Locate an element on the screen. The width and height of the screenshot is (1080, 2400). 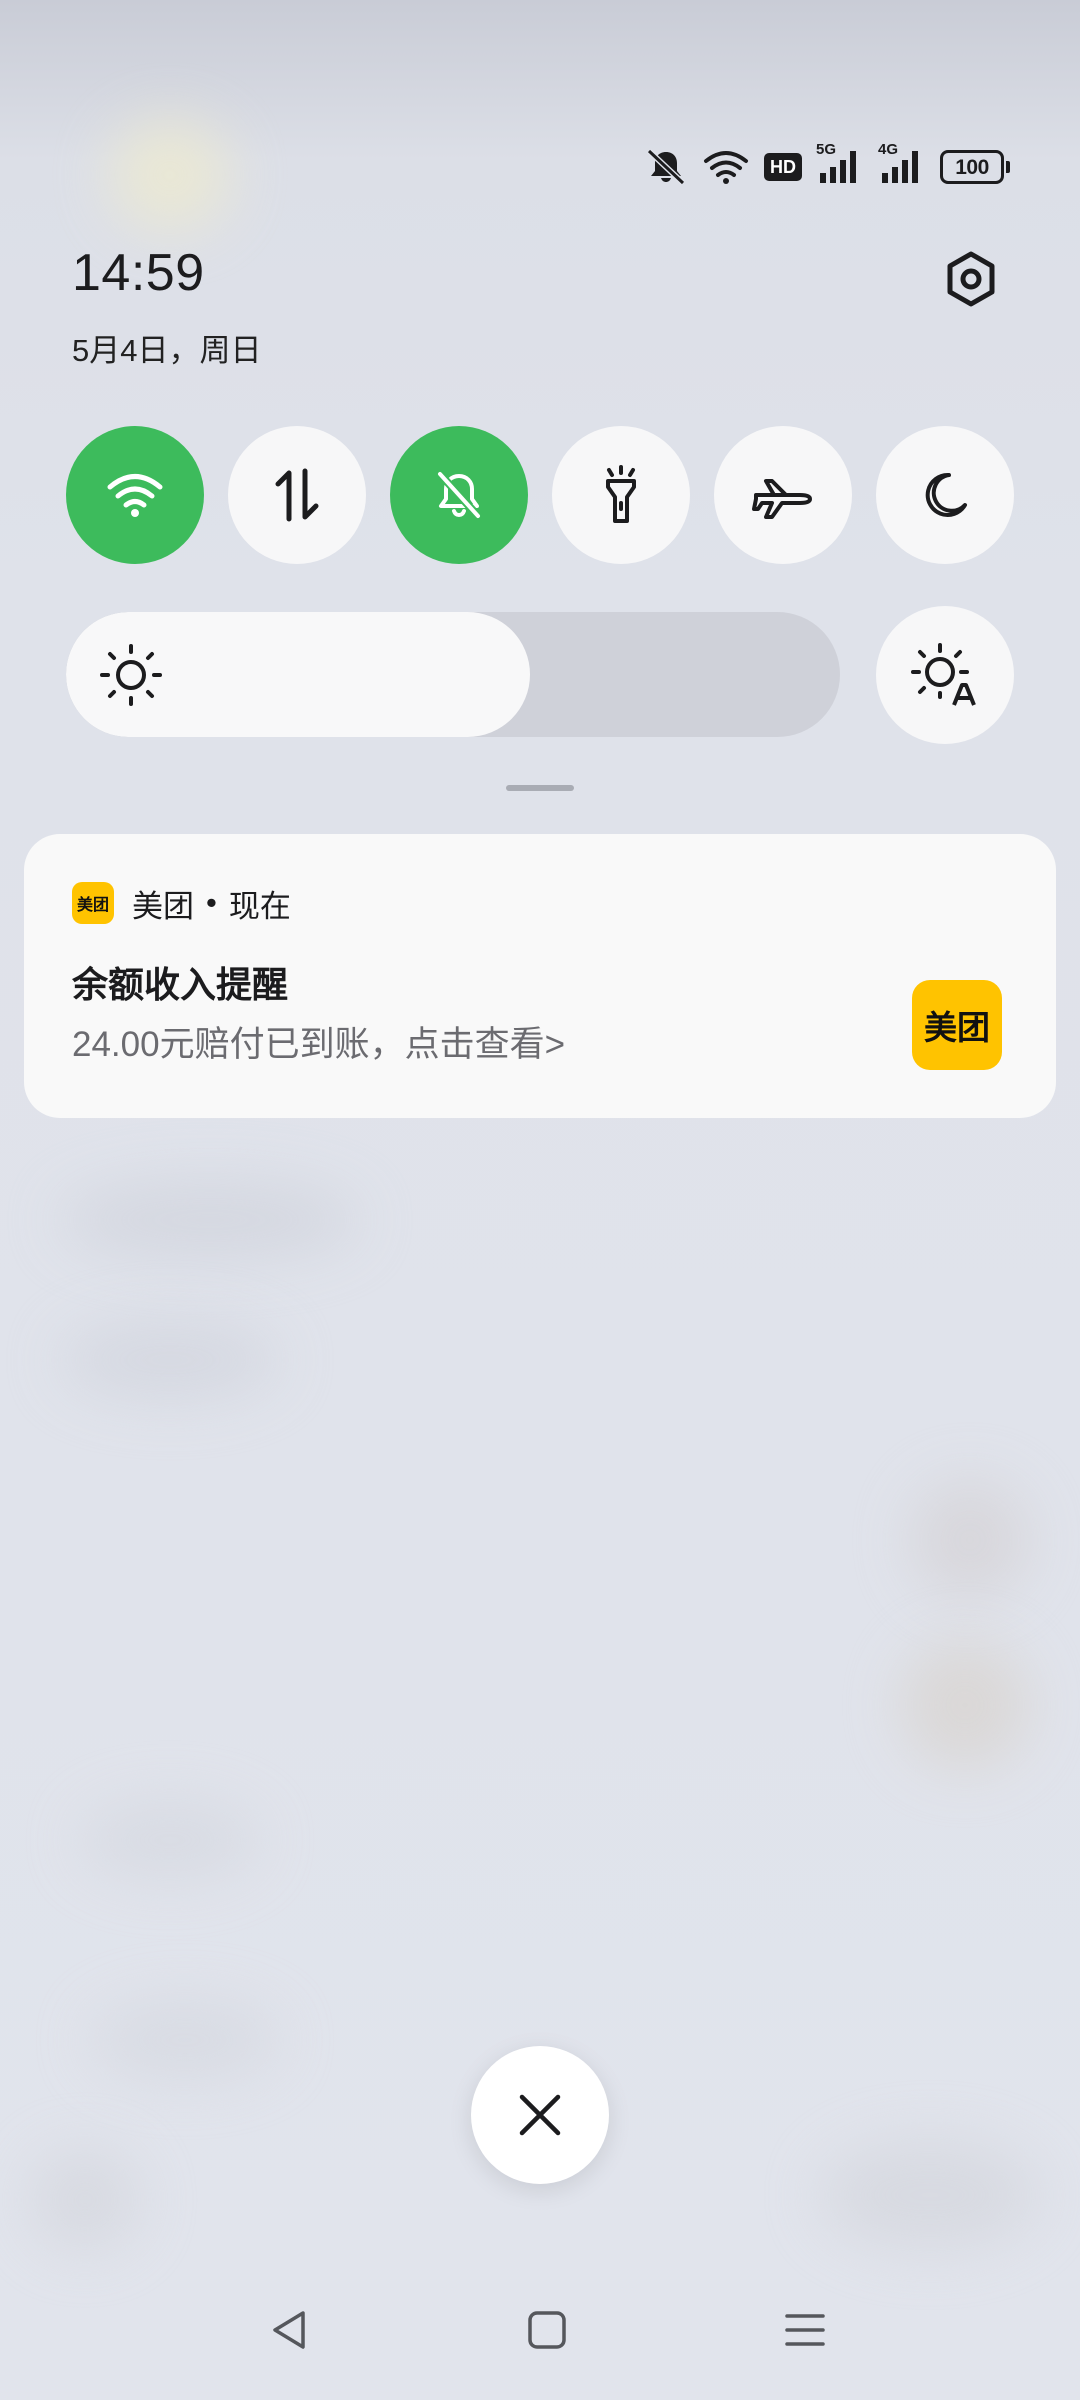
notification-body: 24.00元赔付已到账，点击查看> is located at coordinates (319, 1044).